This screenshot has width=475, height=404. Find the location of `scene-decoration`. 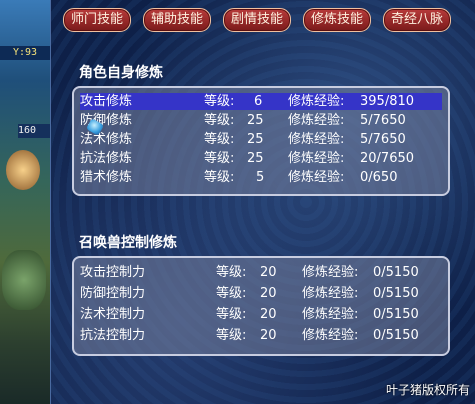

scene-decoration is located at coordinates (24, 280).